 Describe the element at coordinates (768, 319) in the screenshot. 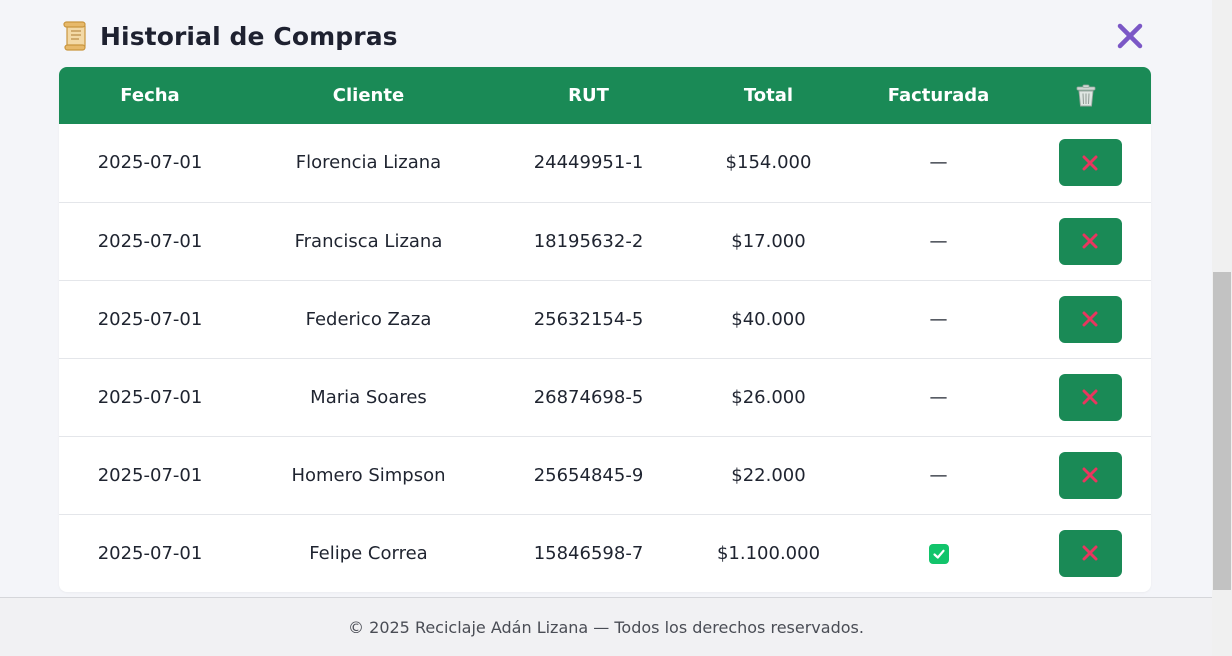

I see `cell-total: $40.000` at that location.